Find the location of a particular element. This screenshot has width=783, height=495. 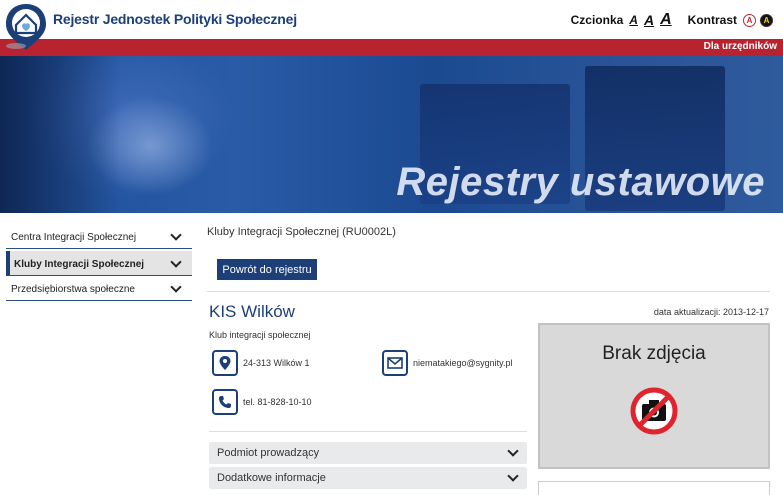

address-block: 24-313 Wilków 1 is located at coordinates (261, 363).